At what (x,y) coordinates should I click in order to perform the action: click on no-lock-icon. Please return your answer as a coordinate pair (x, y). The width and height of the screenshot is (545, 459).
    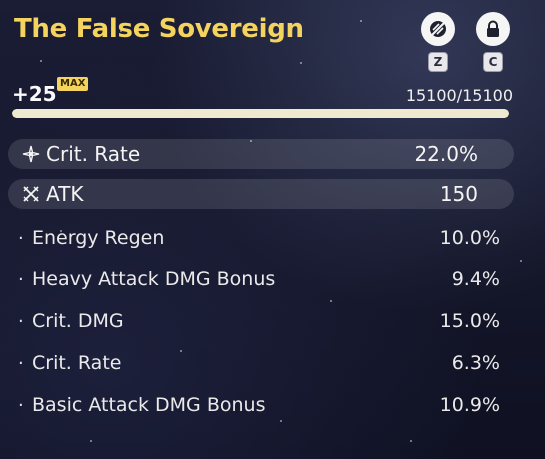
    Looking at the image, I should click on (438, 29).